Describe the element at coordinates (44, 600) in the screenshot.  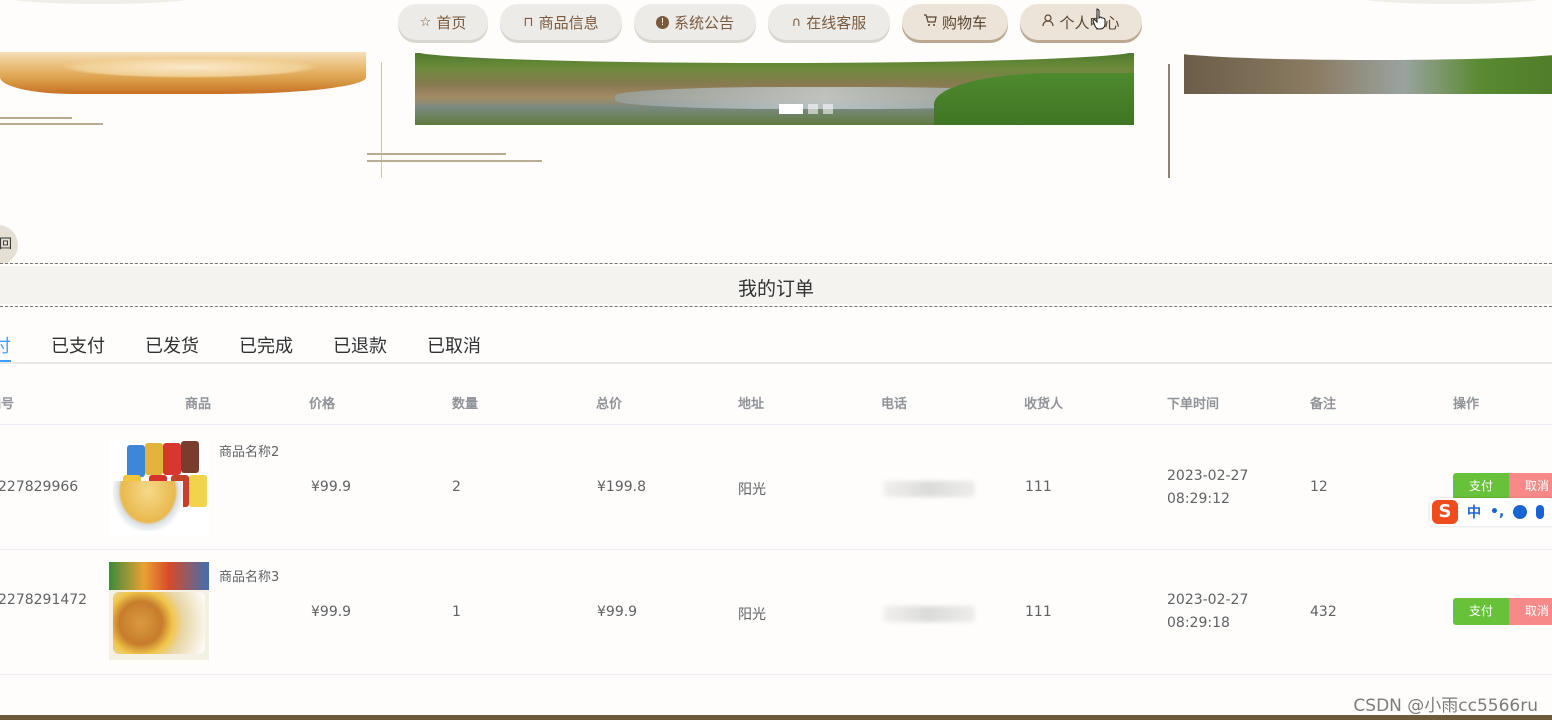
I see `order-id: 2278291472` at that location.